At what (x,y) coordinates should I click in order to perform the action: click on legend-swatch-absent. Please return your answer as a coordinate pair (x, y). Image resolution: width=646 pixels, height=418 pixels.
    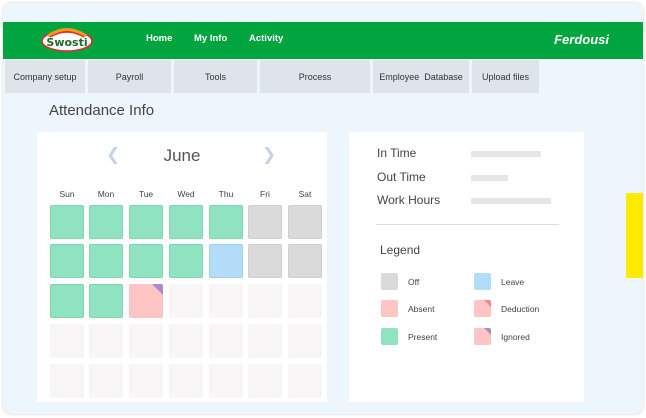
    Looking at the image, I should click on (389, 308).